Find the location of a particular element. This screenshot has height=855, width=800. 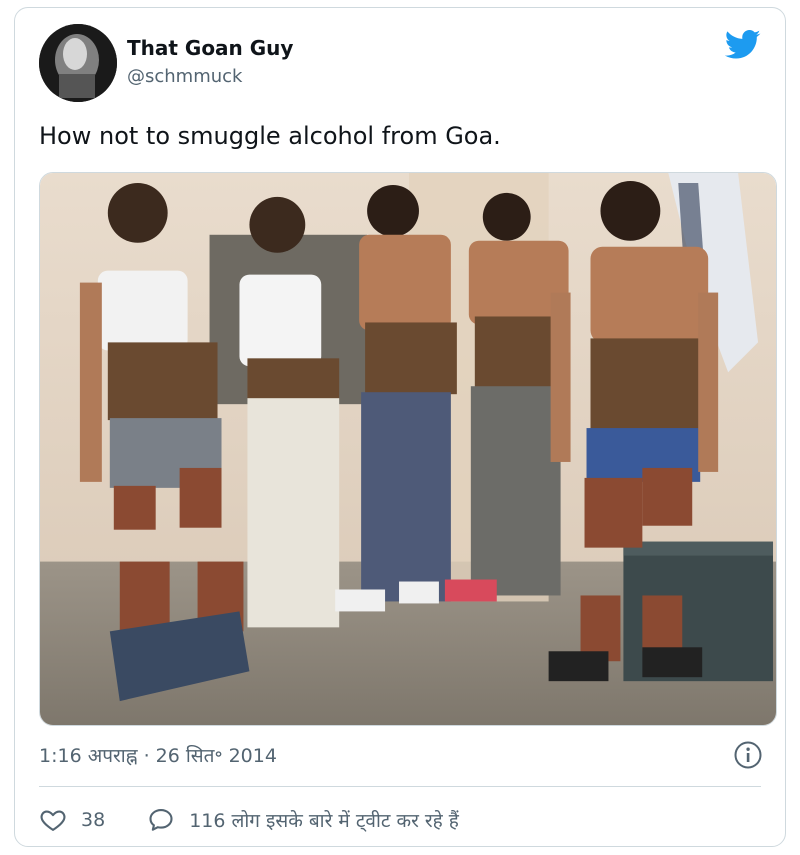

author-handle: @schmmuck is located at coordinates (184, 76).